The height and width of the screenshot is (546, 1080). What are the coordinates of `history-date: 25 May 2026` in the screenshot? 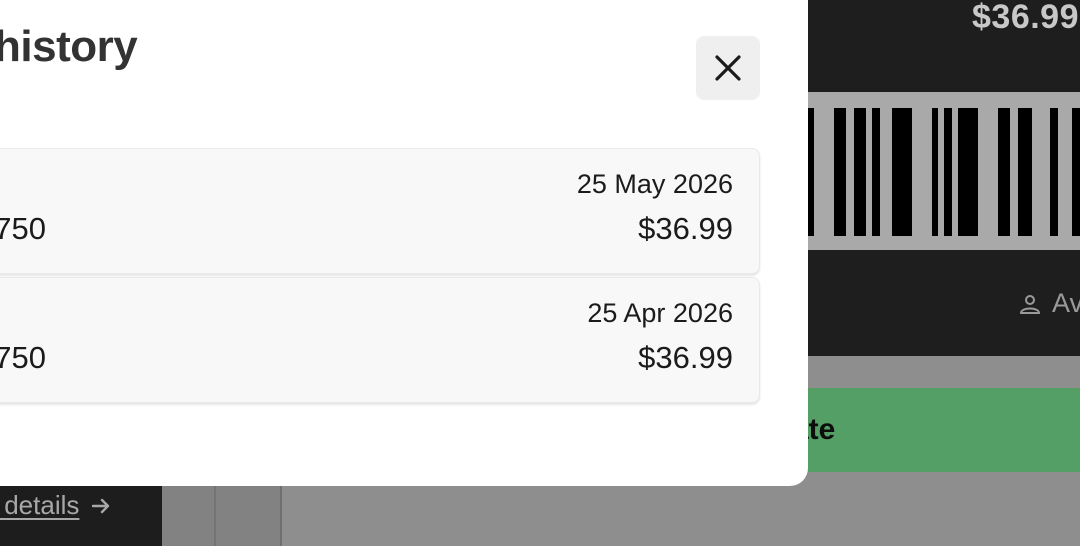 It's located at (654, 184).